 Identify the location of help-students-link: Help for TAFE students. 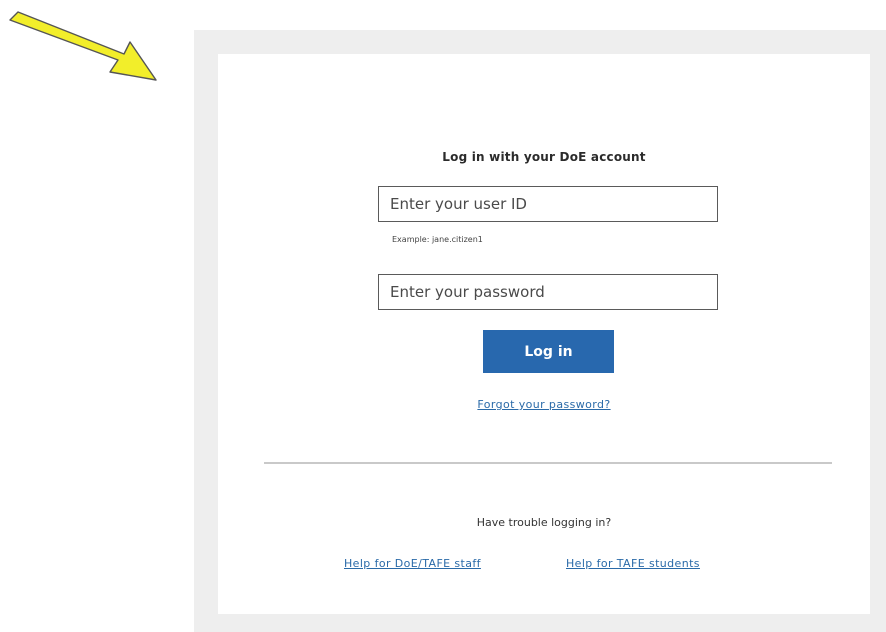
(633, 563).